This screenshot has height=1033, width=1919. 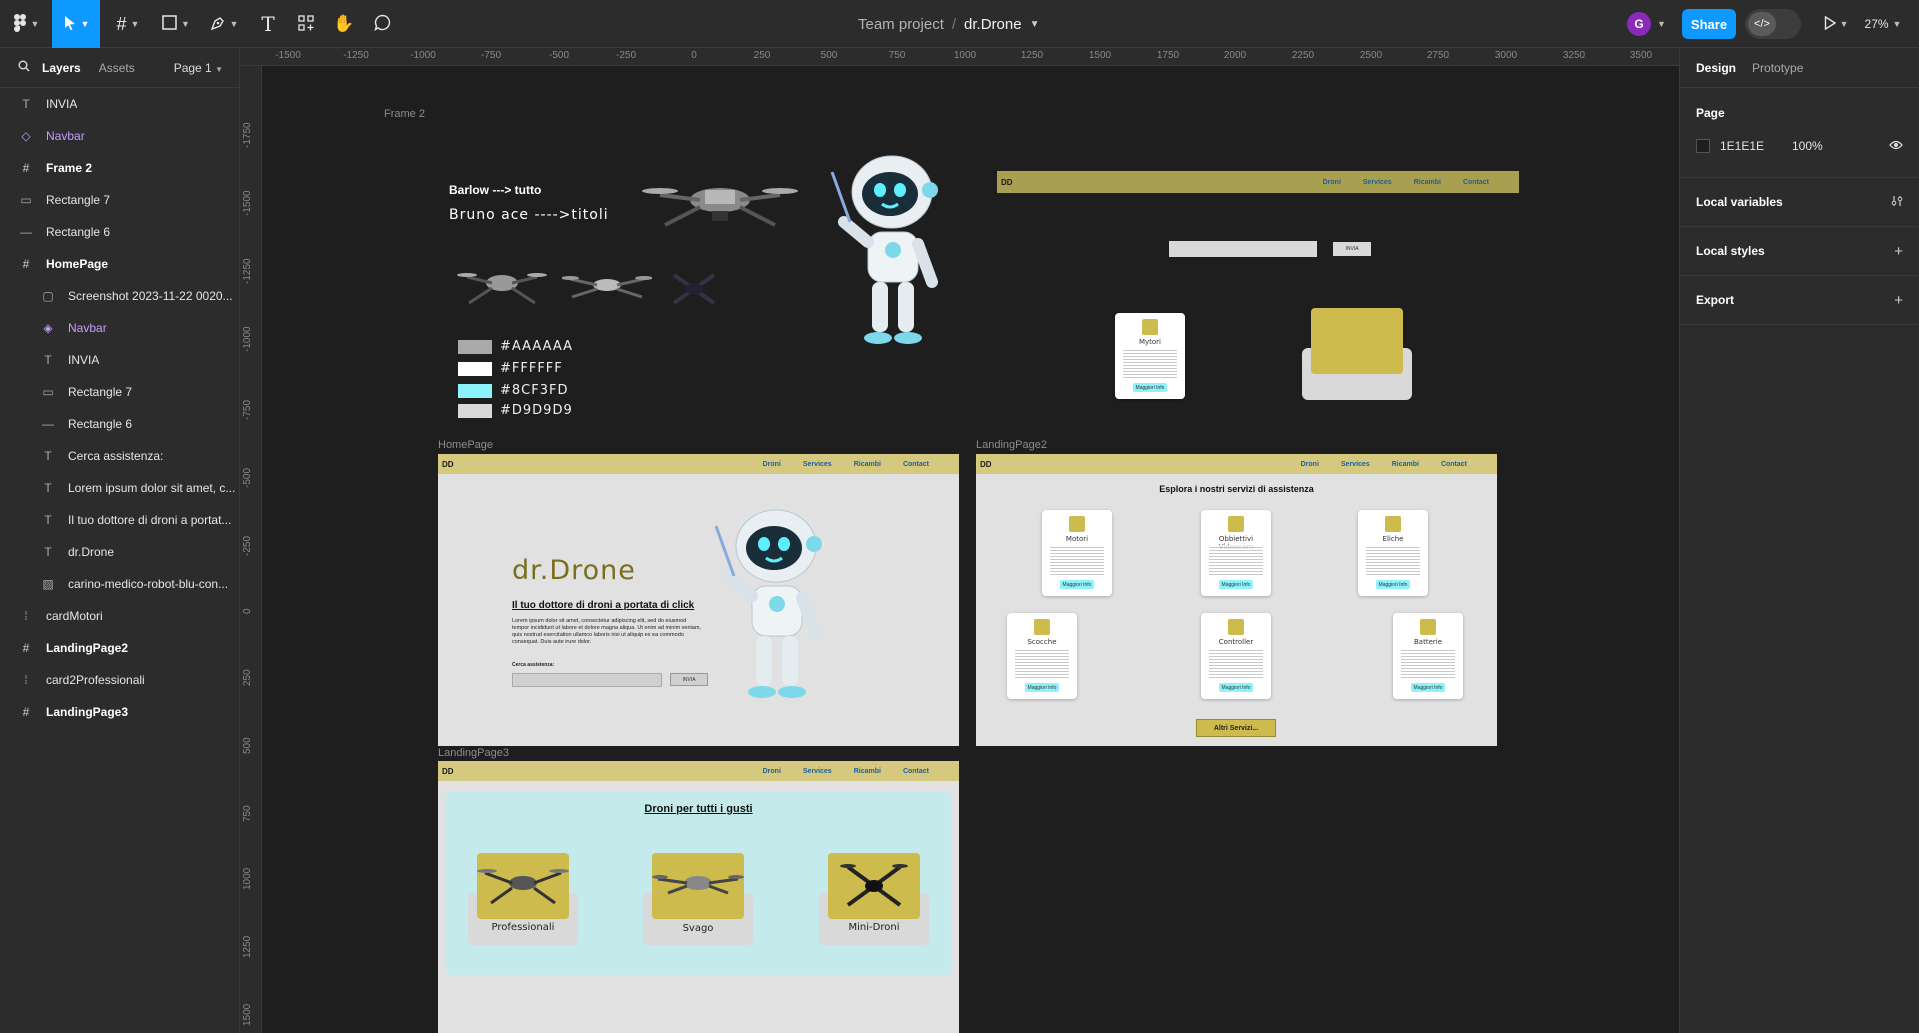 What do you see at coordinates (1011, 445) in the screenshot?
I see `frame-label: LandingPage2` at bounding box center [1011, 445].